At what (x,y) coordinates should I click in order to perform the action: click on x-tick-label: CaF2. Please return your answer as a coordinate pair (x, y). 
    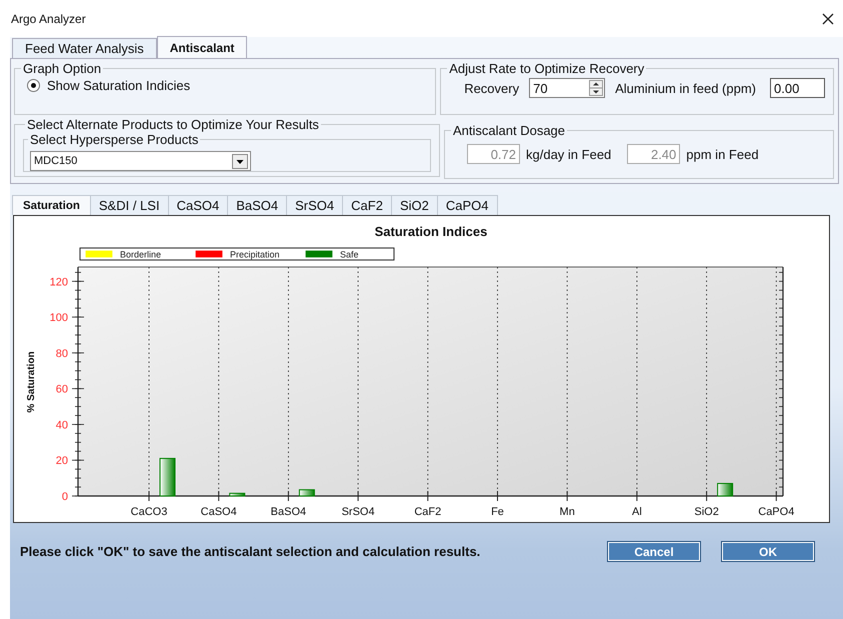
    Looking at the image, I should click on (428, 512).